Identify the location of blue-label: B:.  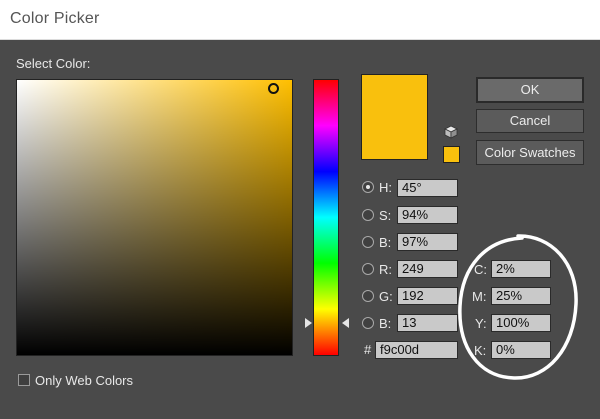
(385, 323).